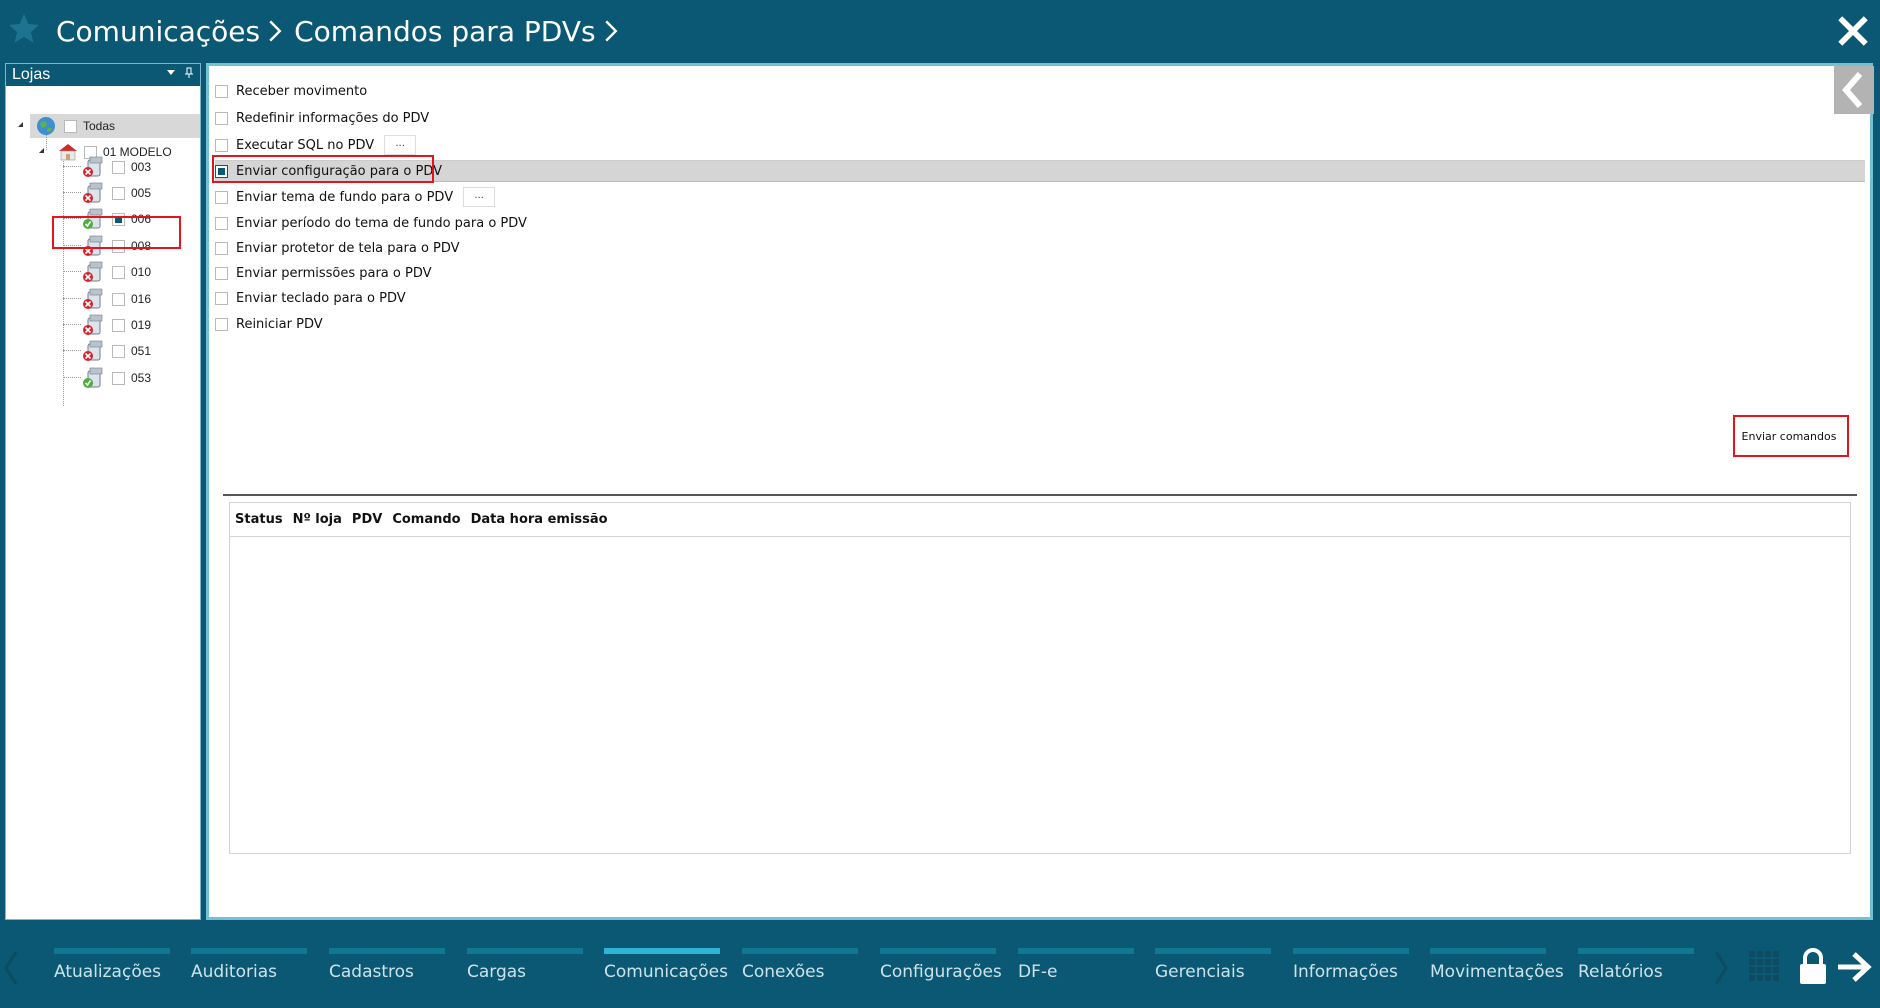 The height and width of the screenshot is (1008, 1880). I want to click on tree-node-store: 010, so click(115, 272).